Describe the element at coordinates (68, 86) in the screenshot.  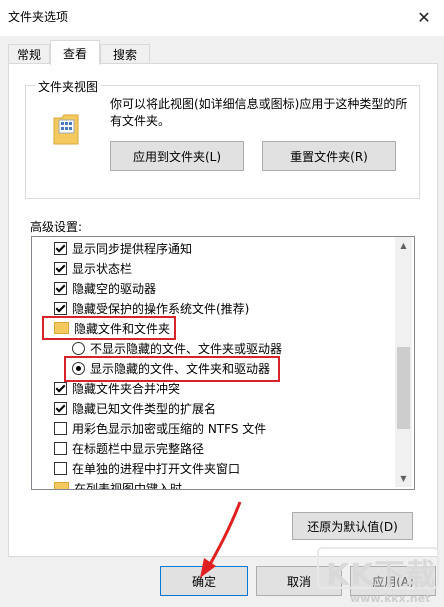
I see `folder-views-label: 文件夹视图` at that location.